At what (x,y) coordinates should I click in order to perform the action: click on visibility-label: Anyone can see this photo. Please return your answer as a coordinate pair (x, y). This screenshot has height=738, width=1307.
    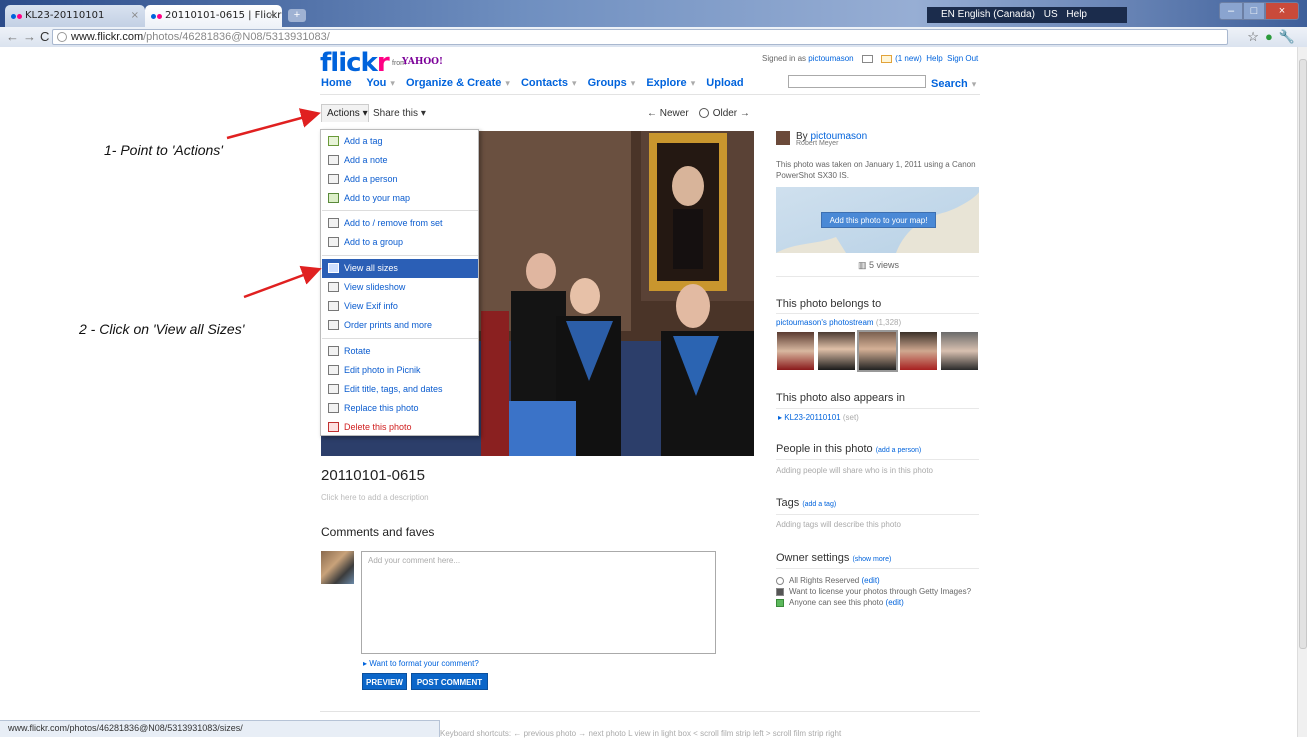
    Looking at the image, I should click on (836, 602).